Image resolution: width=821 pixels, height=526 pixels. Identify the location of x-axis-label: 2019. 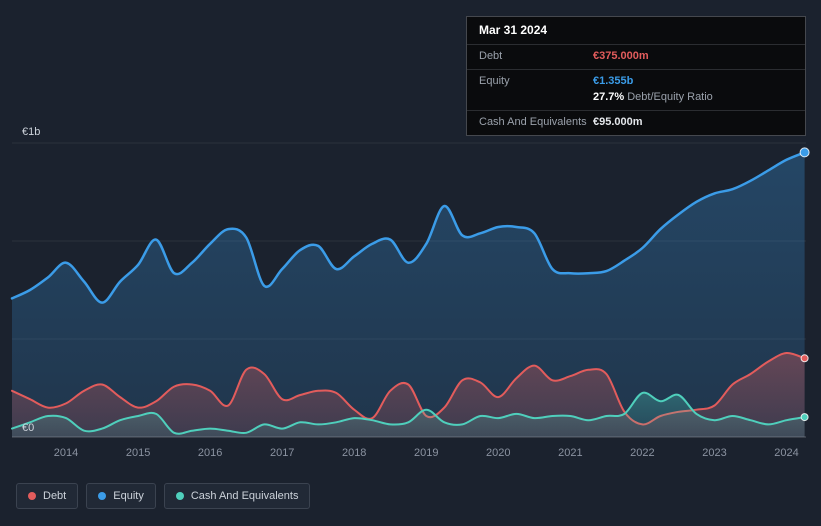
(426, 453).